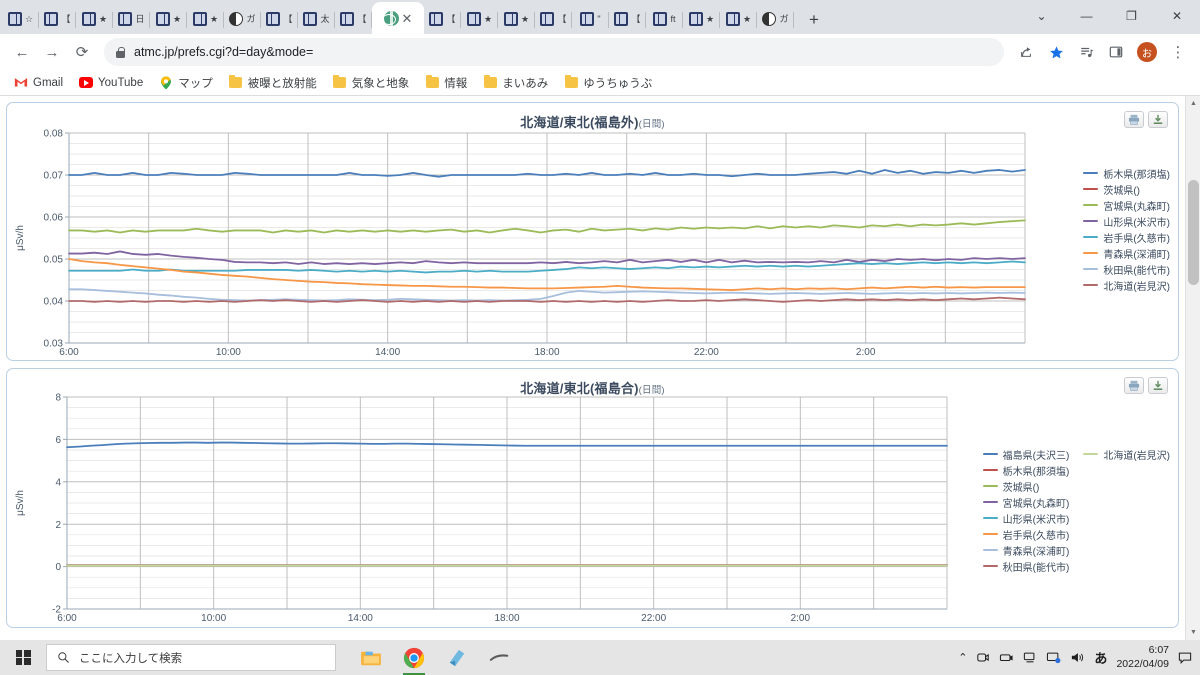 The height and width of the screenshot is (675, 1200). I want to click on tray-overflow-icon: ⌃, so click(962, 657).